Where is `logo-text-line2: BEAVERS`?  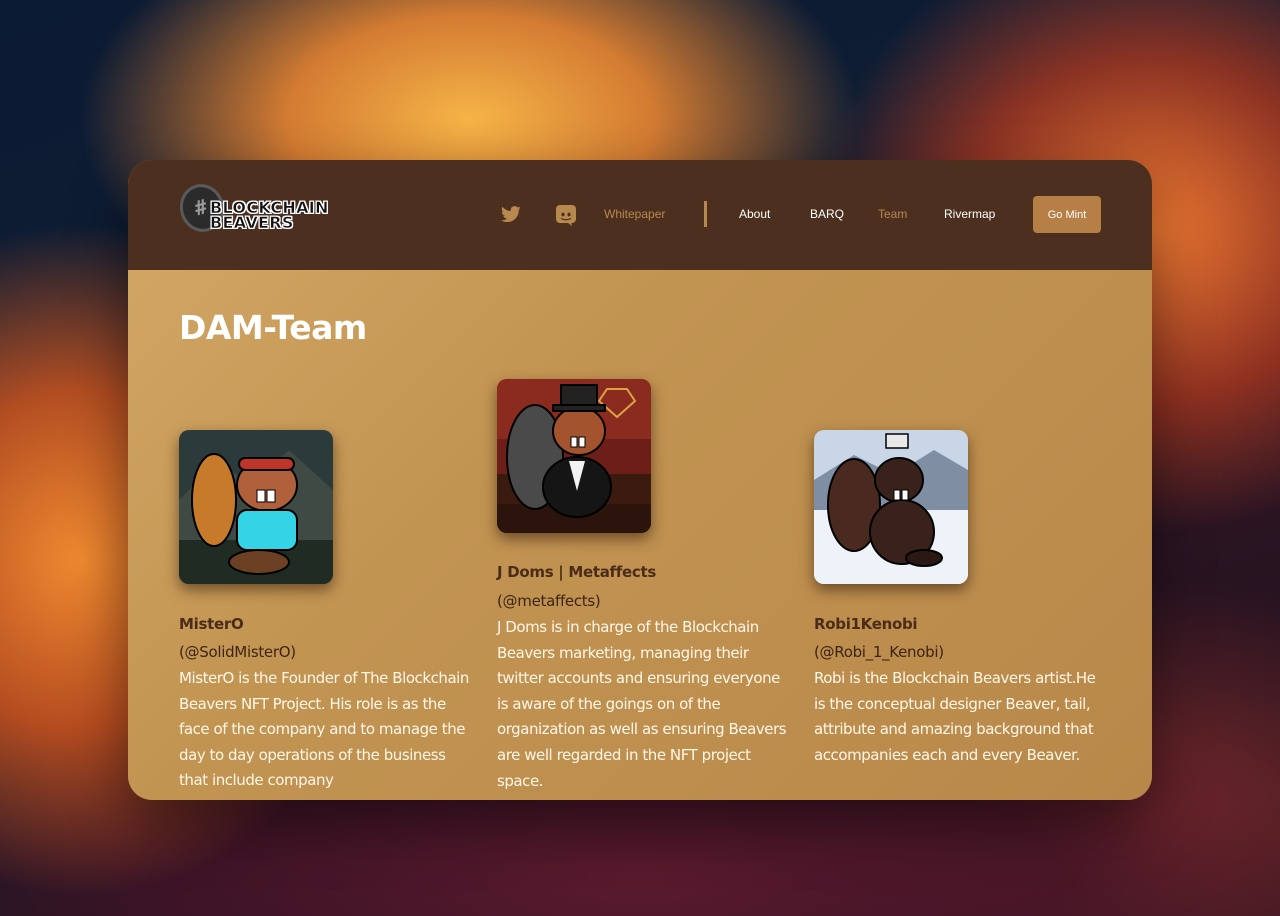 logo-text-line2: BEAVERS is located at coordinates (252, 222).